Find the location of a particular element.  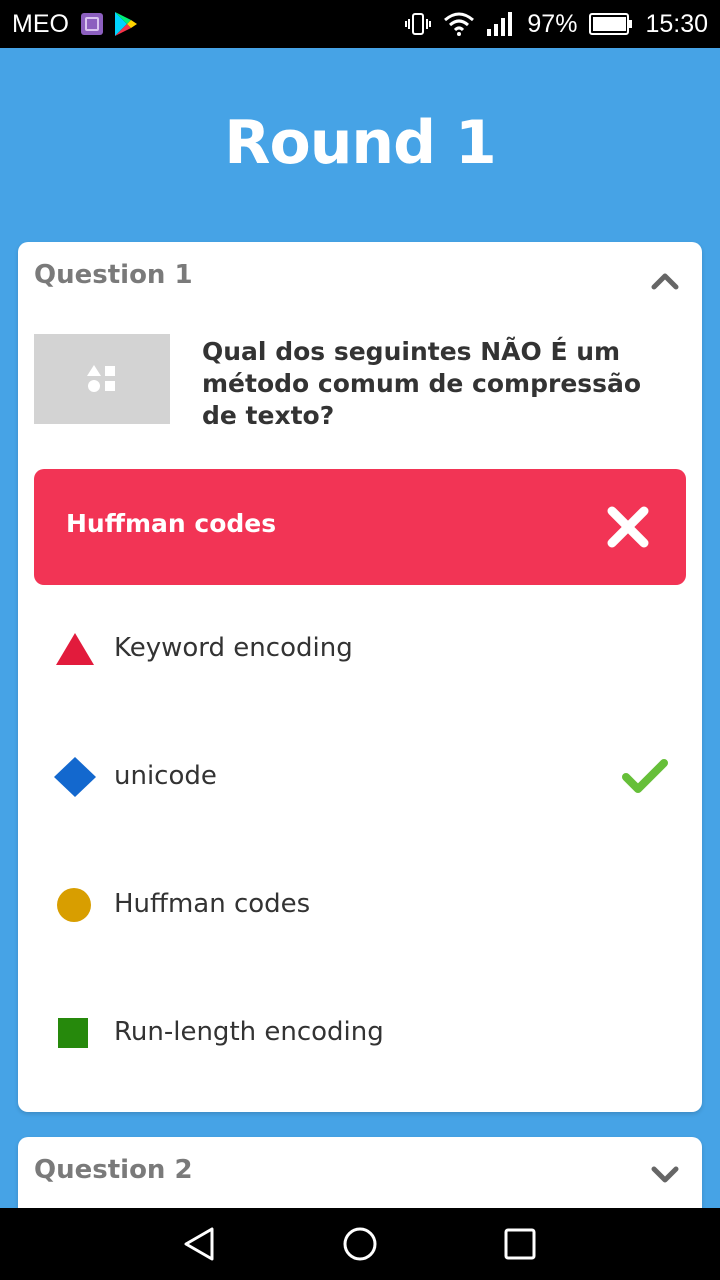

home-icon is located at coordinates (360, 1244).